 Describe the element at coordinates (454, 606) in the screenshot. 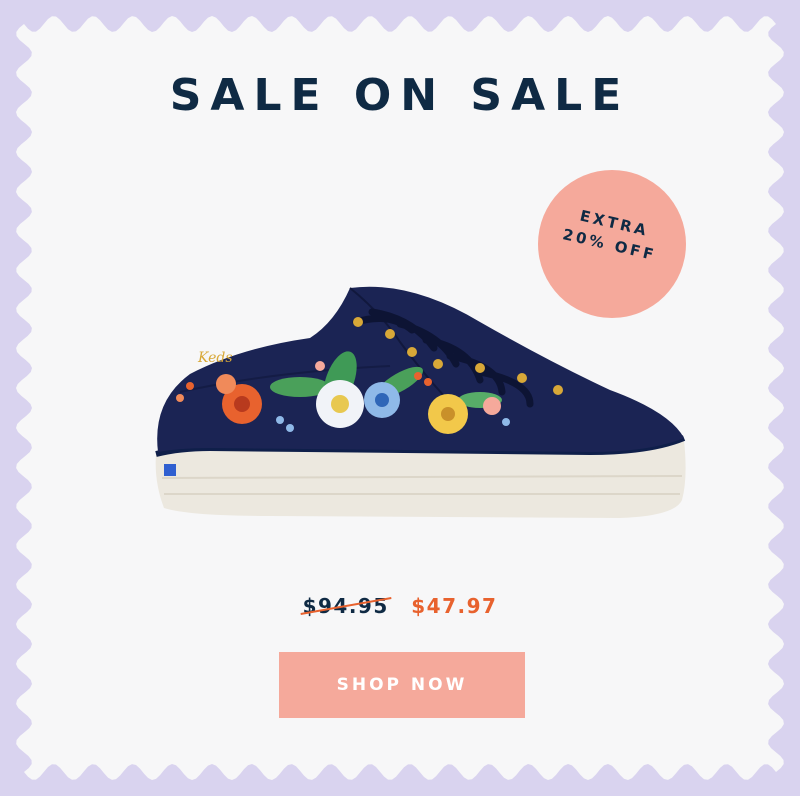

I see `sale-price: $47.97` at that location.